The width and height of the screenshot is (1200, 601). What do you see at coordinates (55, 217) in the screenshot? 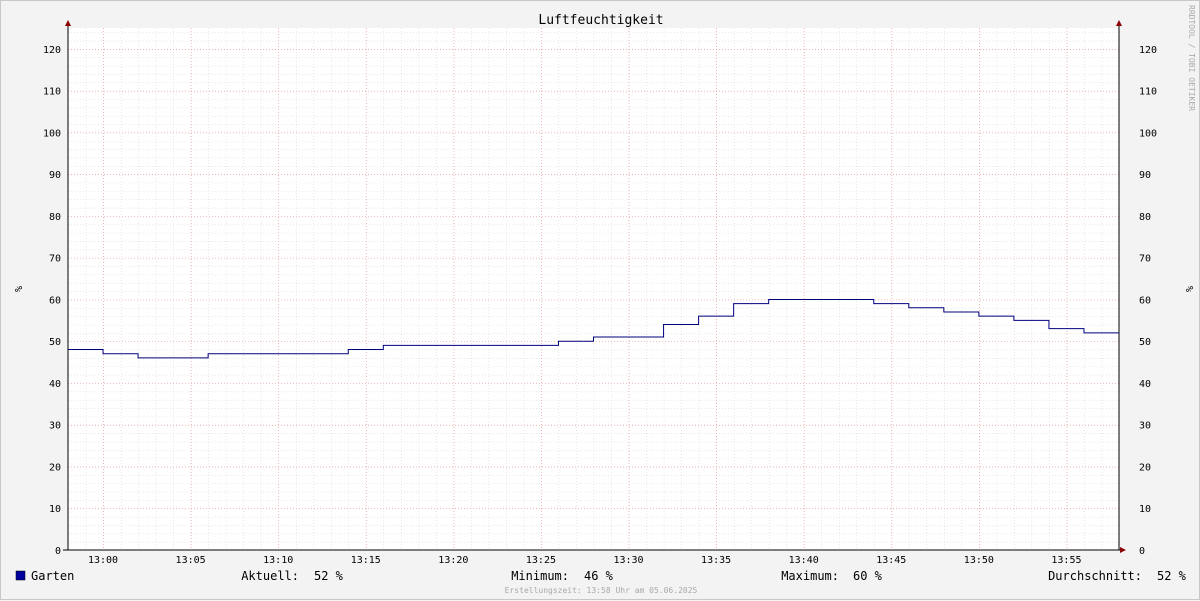
I see `y-tick-label-left: 80` at bounding box center [55, 217].